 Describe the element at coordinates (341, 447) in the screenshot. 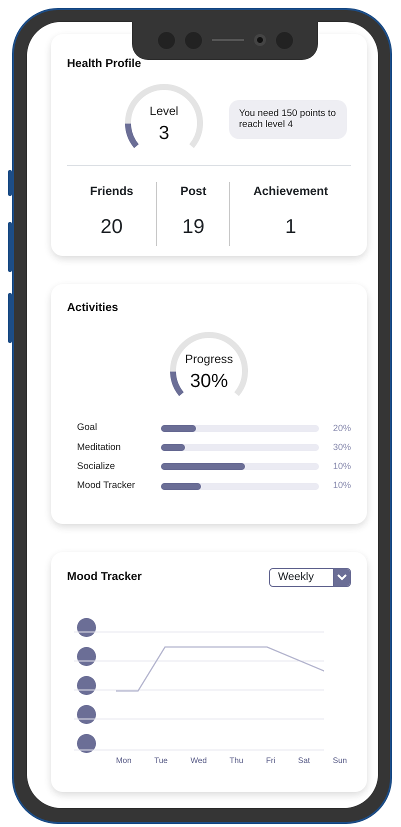

I see `progress-reading: 30%` at that location.